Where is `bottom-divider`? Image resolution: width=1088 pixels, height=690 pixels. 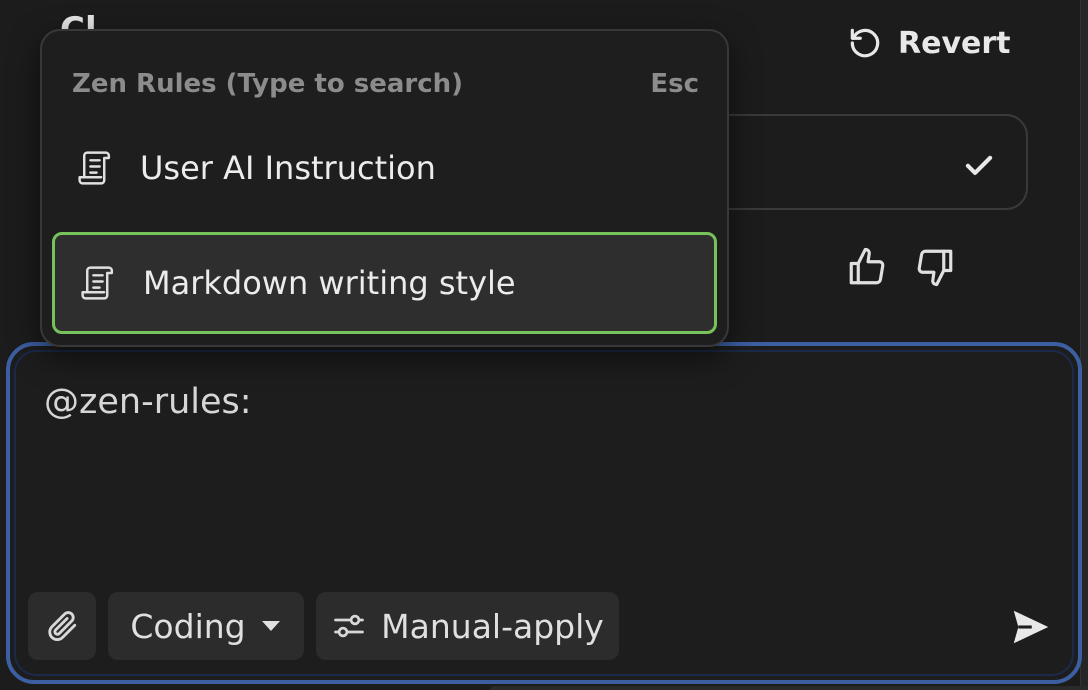
bottom-divider is located at coordinates (789, 688).